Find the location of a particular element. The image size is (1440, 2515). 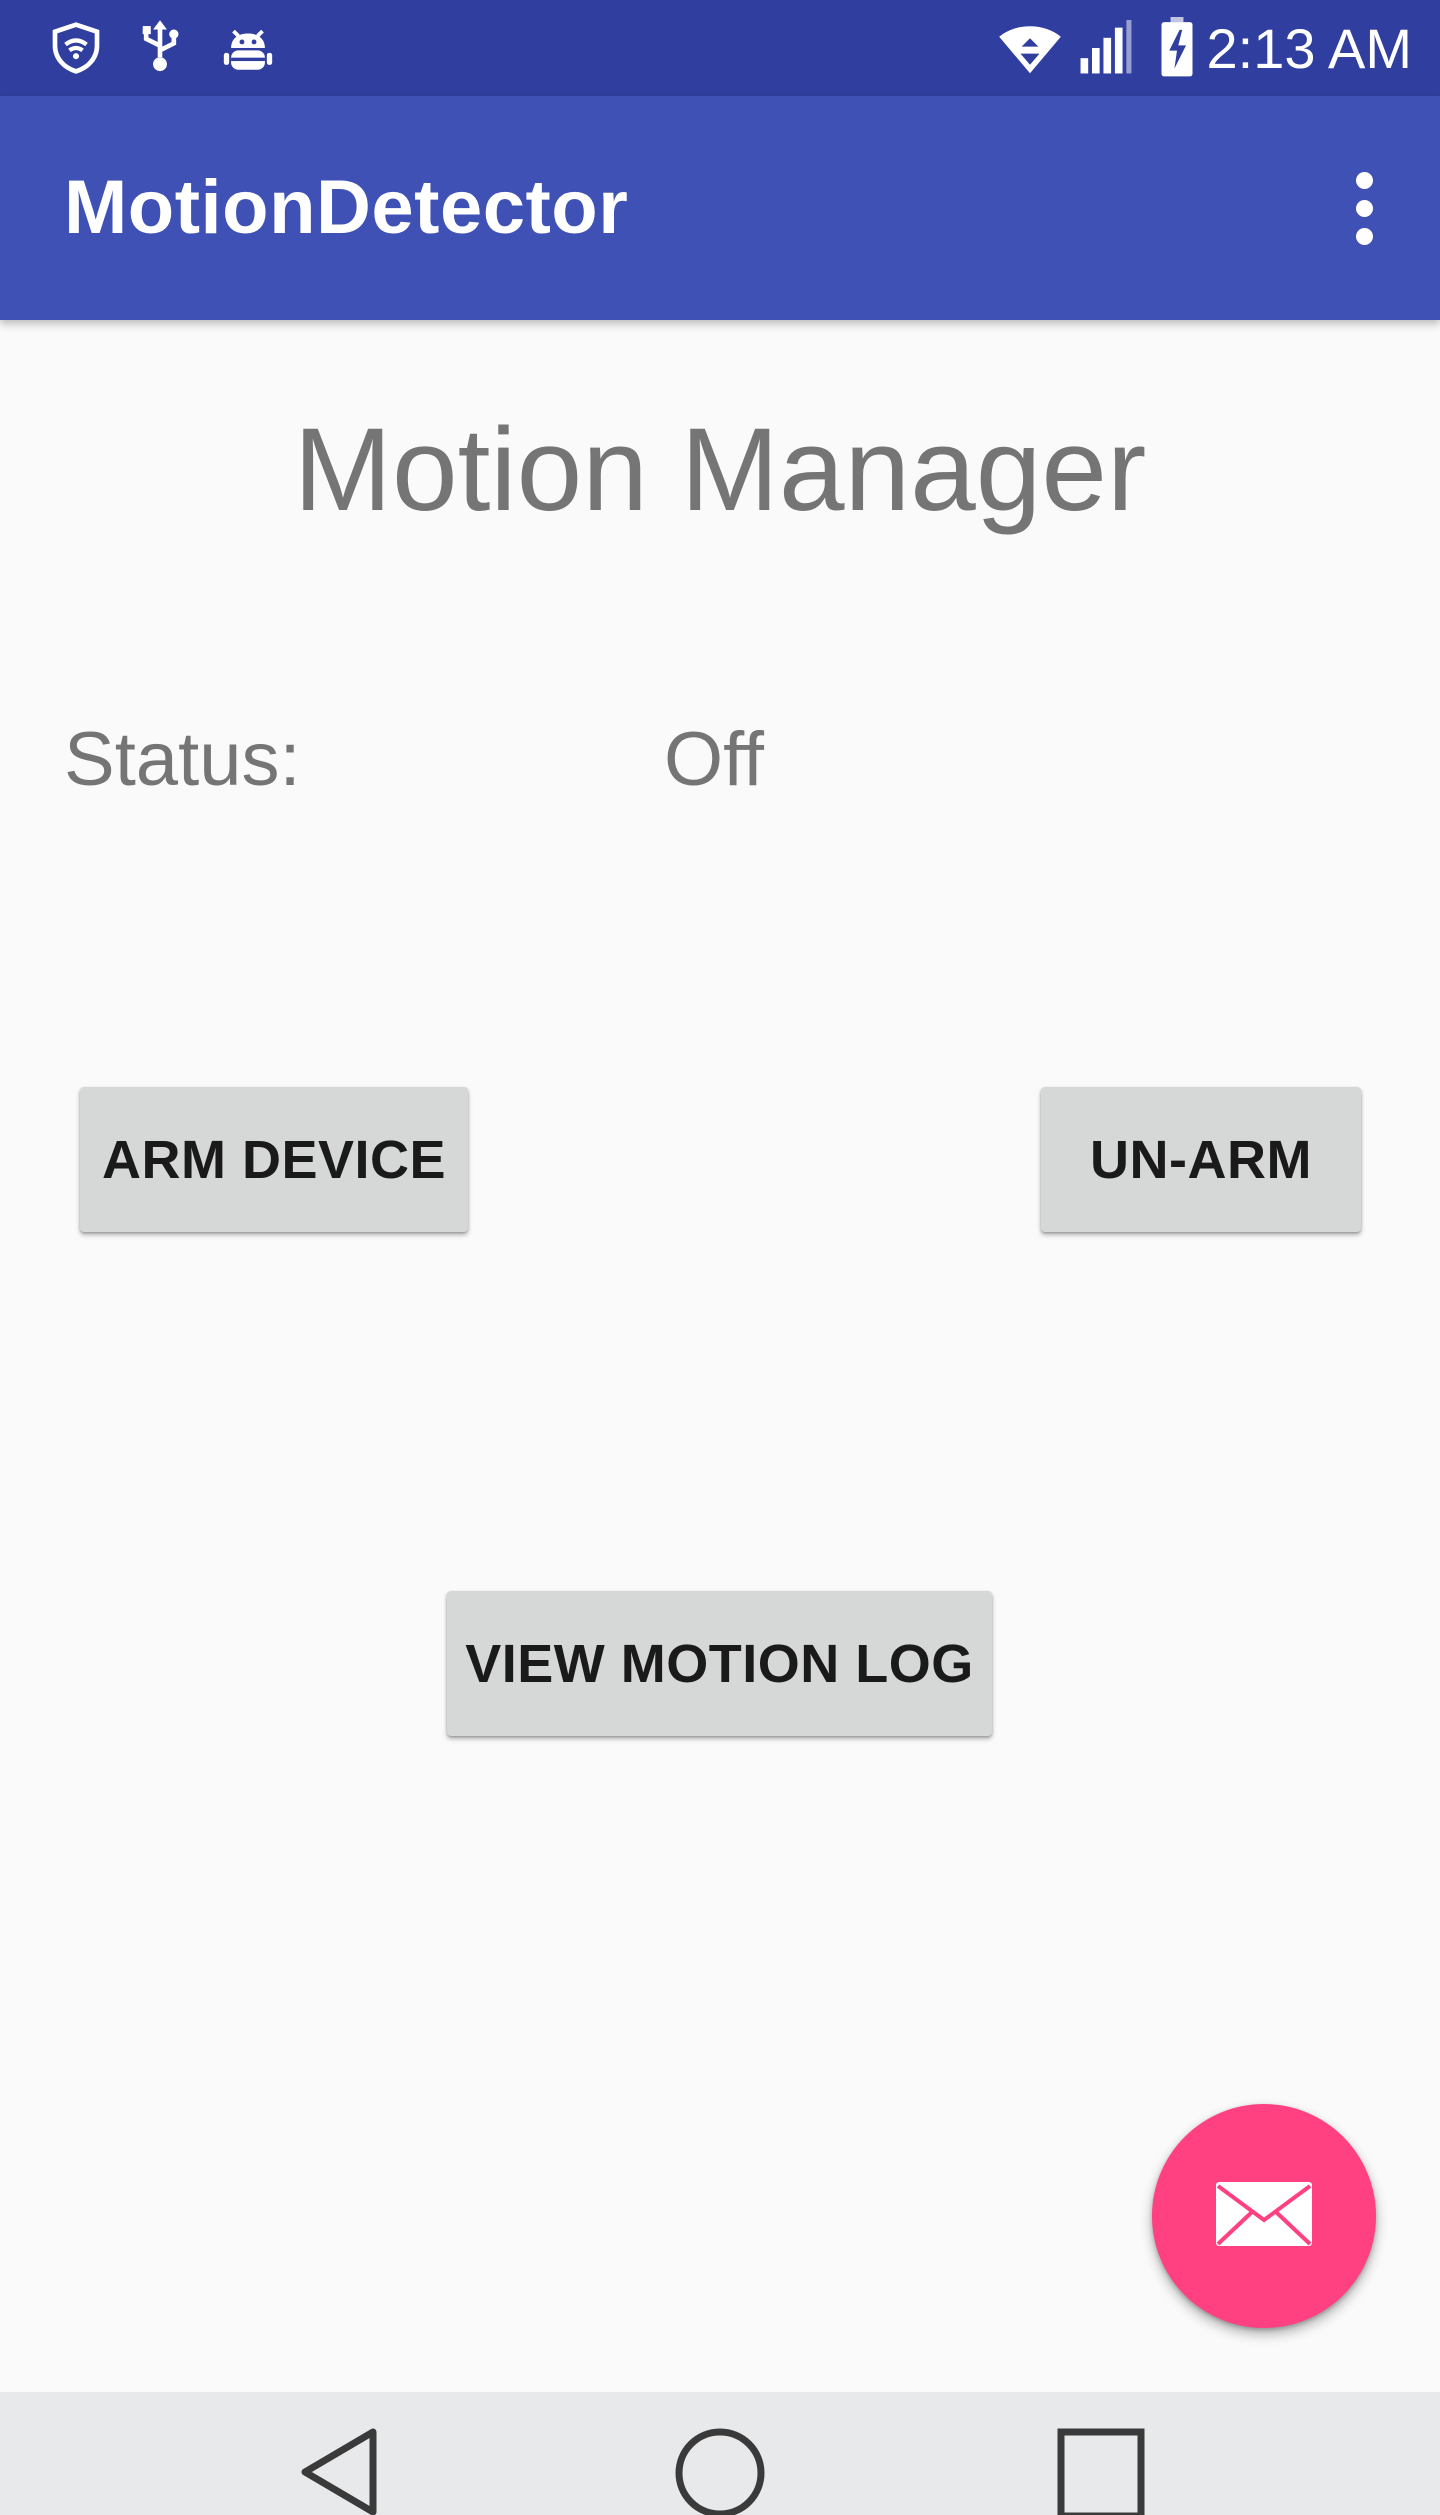

view-motion-log-button: VIEW MOTION LOG is located at coordinates (719, 1663).